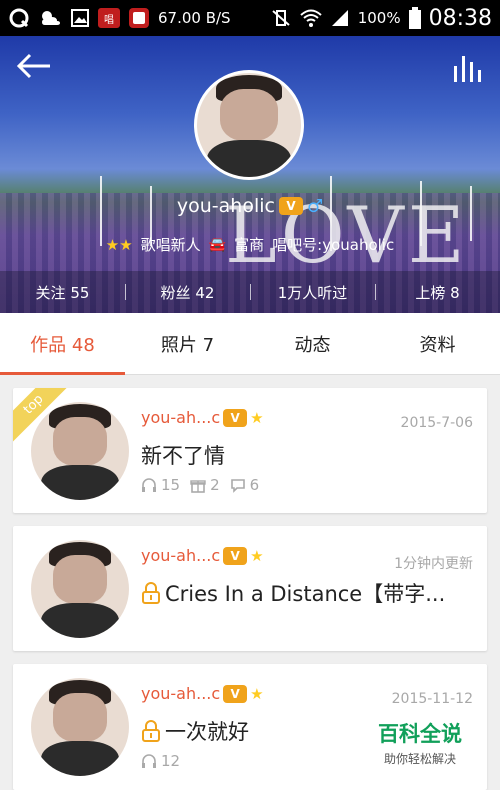  What do you see at coordinates (62, 344) in the screenshot?
I see `tab-works: 作品 48` at bounding box center [62, 344].